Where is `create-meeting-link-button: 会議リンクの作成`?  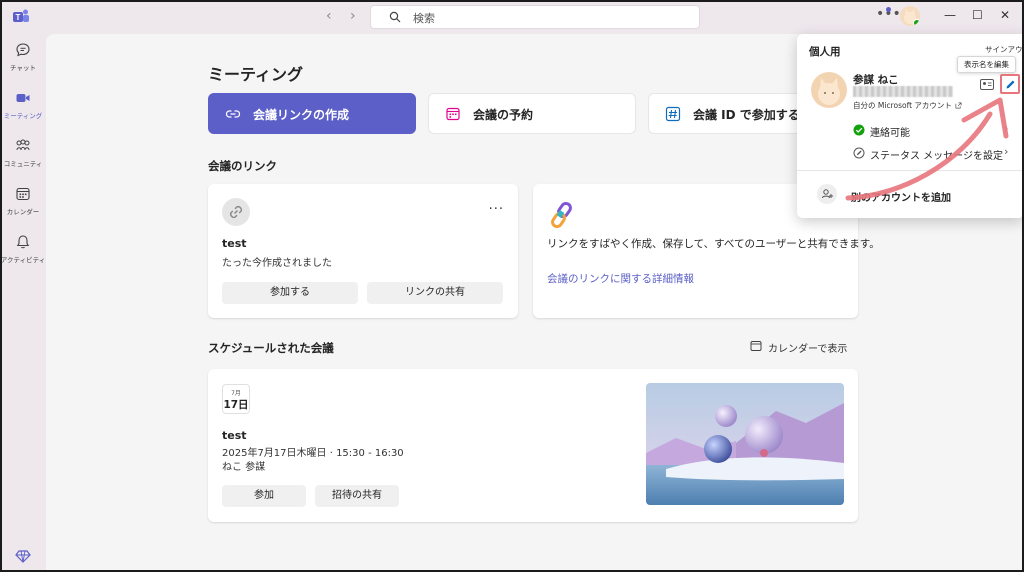 create-meeting-link-button: 会議リンクの作成 is located at coordinates (312, 113).